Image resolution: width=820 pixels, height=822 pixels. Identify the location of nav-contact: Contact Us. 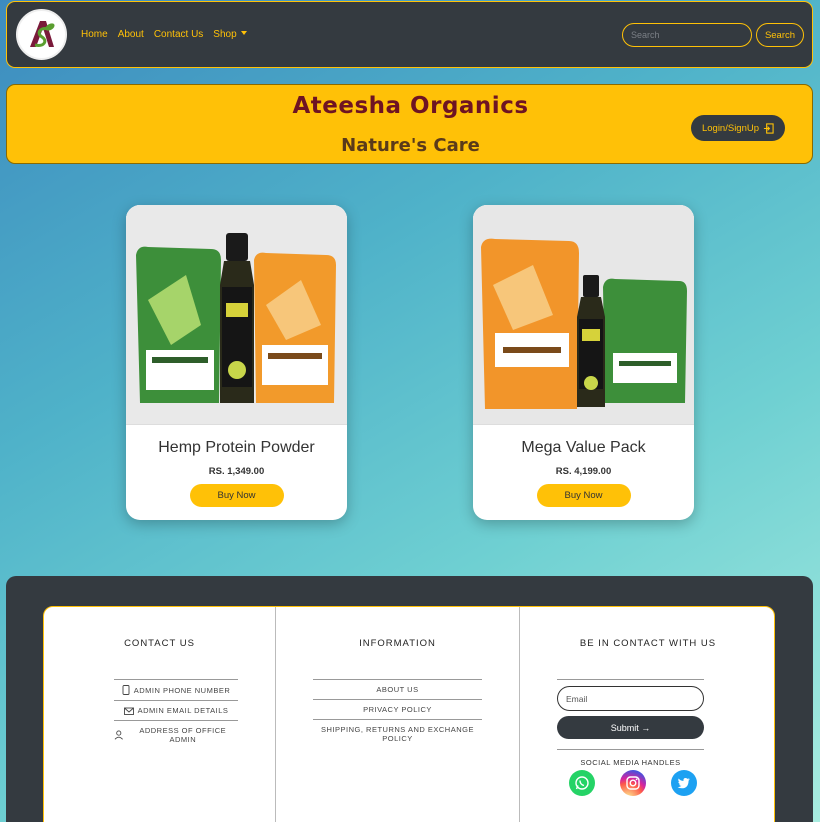
(178, 34).